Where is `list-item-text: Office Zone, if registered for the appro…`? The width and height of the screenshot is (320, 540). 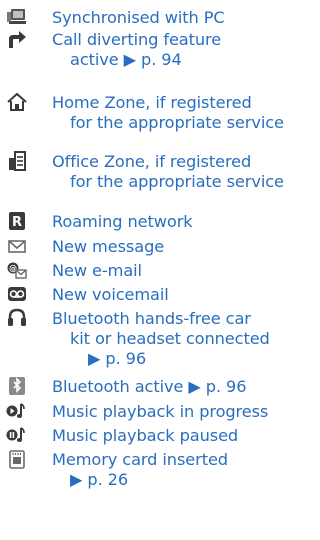
list-item-text: Office Zone, if registered for the appro… is located at coordinates (168, 171).